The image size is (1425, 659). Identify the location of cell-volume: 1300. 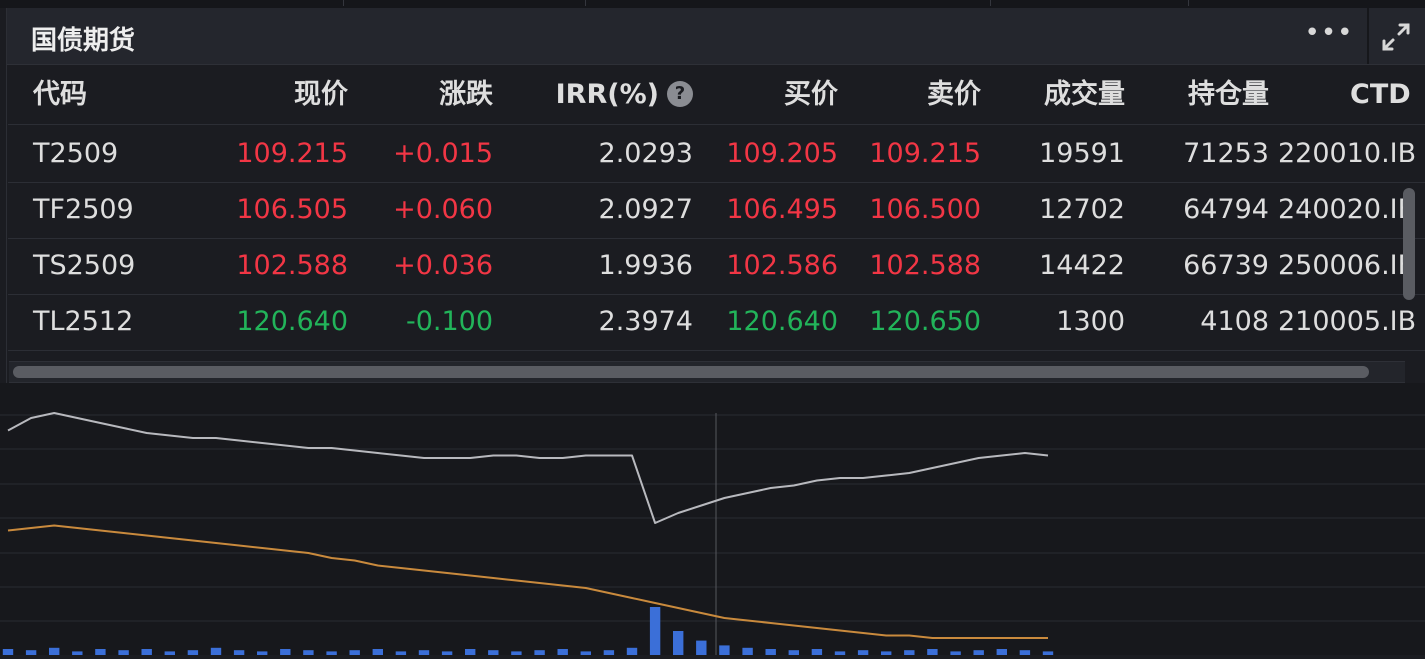
(1090, 321).